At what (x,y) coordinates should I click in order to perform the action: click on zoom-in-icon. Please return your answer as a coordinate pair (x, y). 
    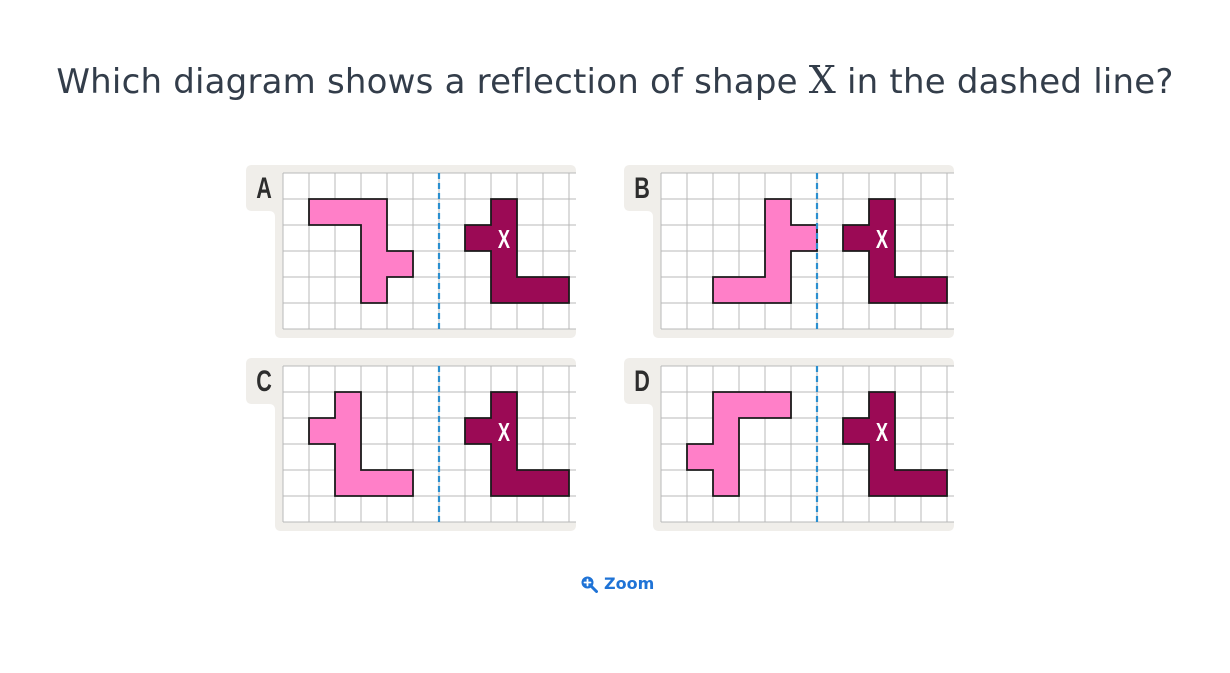
    Looking at the image, I should click on (589, 584).